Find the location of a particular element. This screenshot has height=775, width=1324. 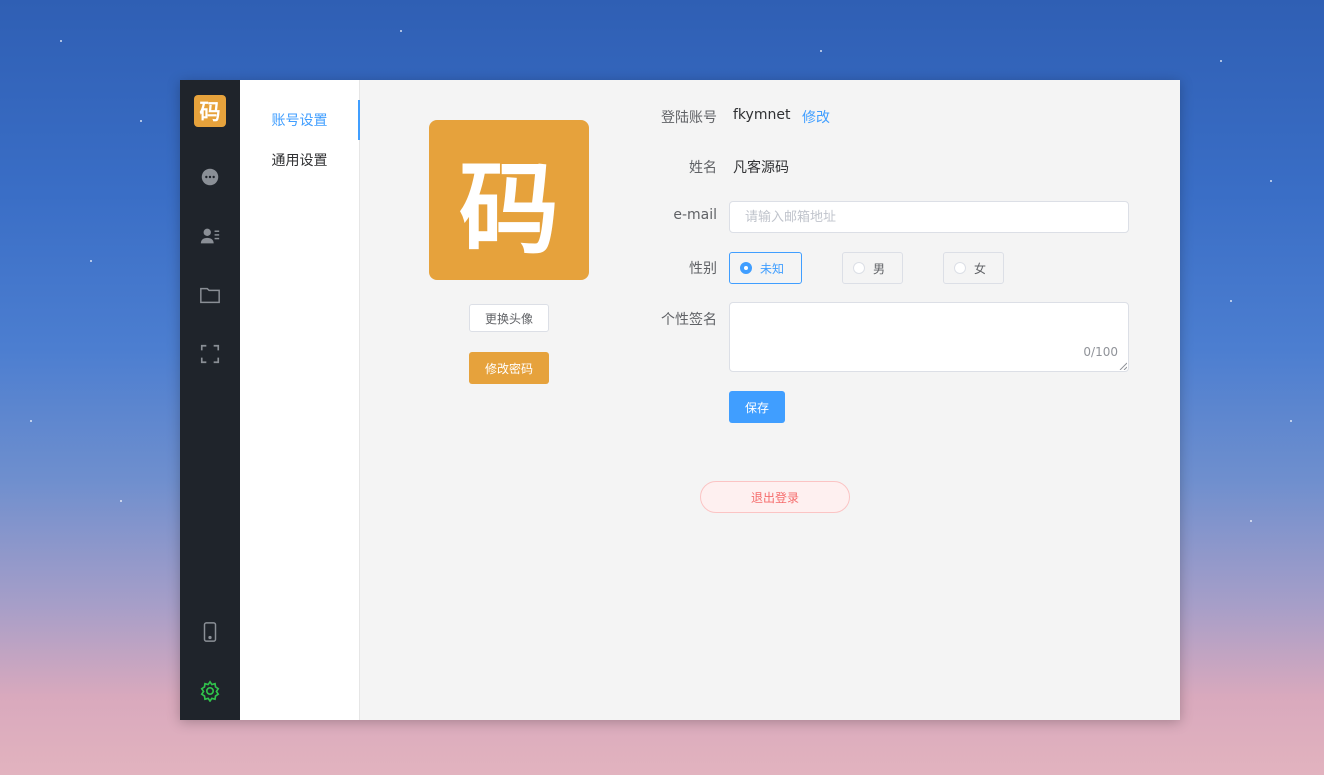

save-button: 保存 is located at coordinates (757, 407).